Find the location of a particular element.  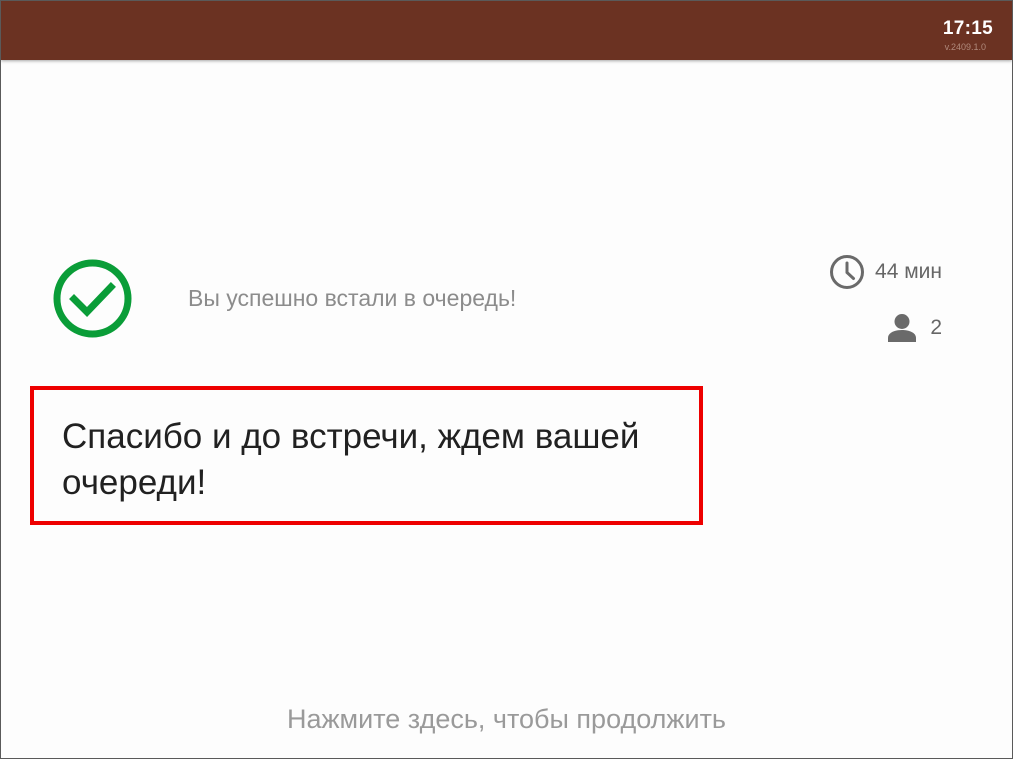

people-ahead-indicator: 2 is located at coordinates (914, 328).